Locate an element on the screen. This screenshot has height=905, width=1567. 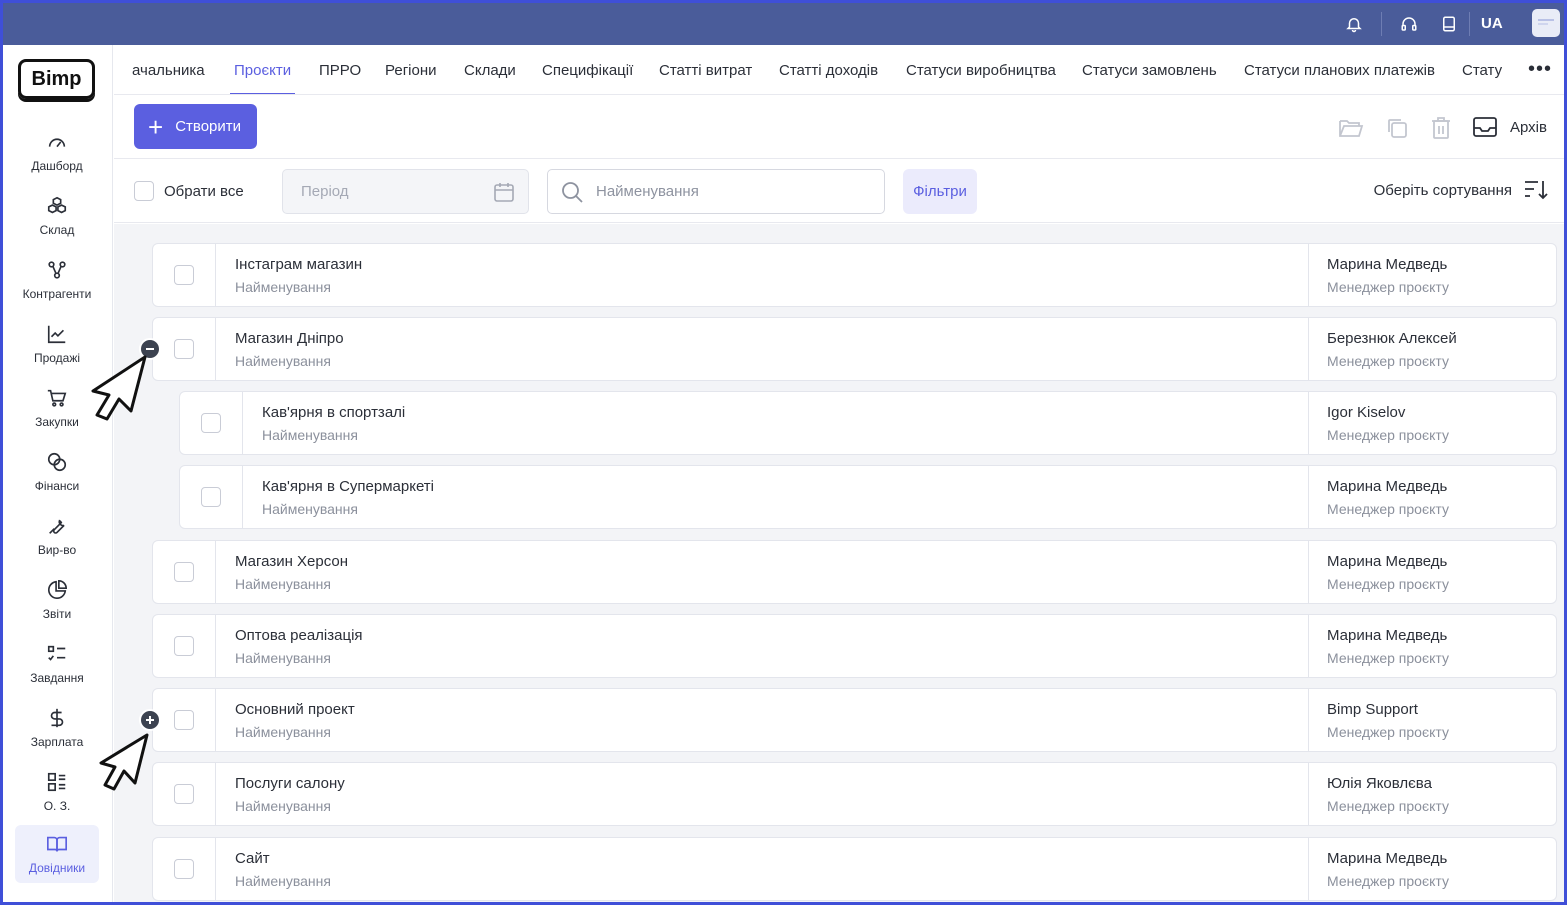
archive-label: Архів is located at coordinates (1528, 127).